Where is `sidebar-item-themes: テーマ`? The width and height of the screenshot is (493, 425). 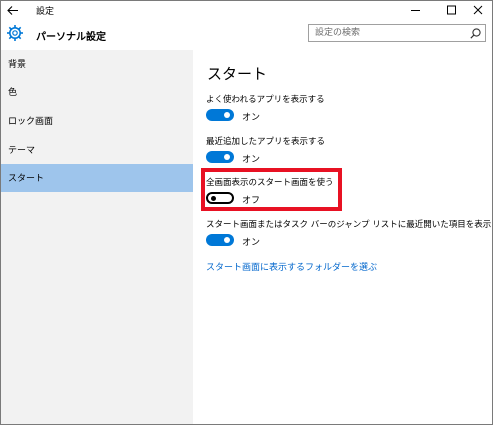 sidebar-item-themes: テーマ is located at coordinates (97, 150).